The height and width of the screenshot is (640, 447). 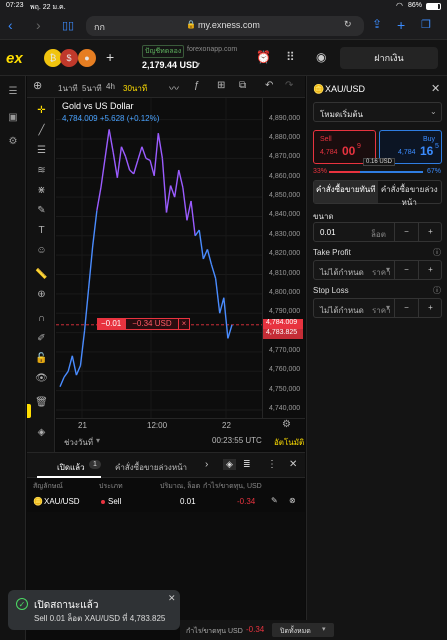 What do you see at coordinates (69, 465) in the screenshot?
I see `tab-open-positions: เปิดแล้ว 1` at bounding box center [69, 465].